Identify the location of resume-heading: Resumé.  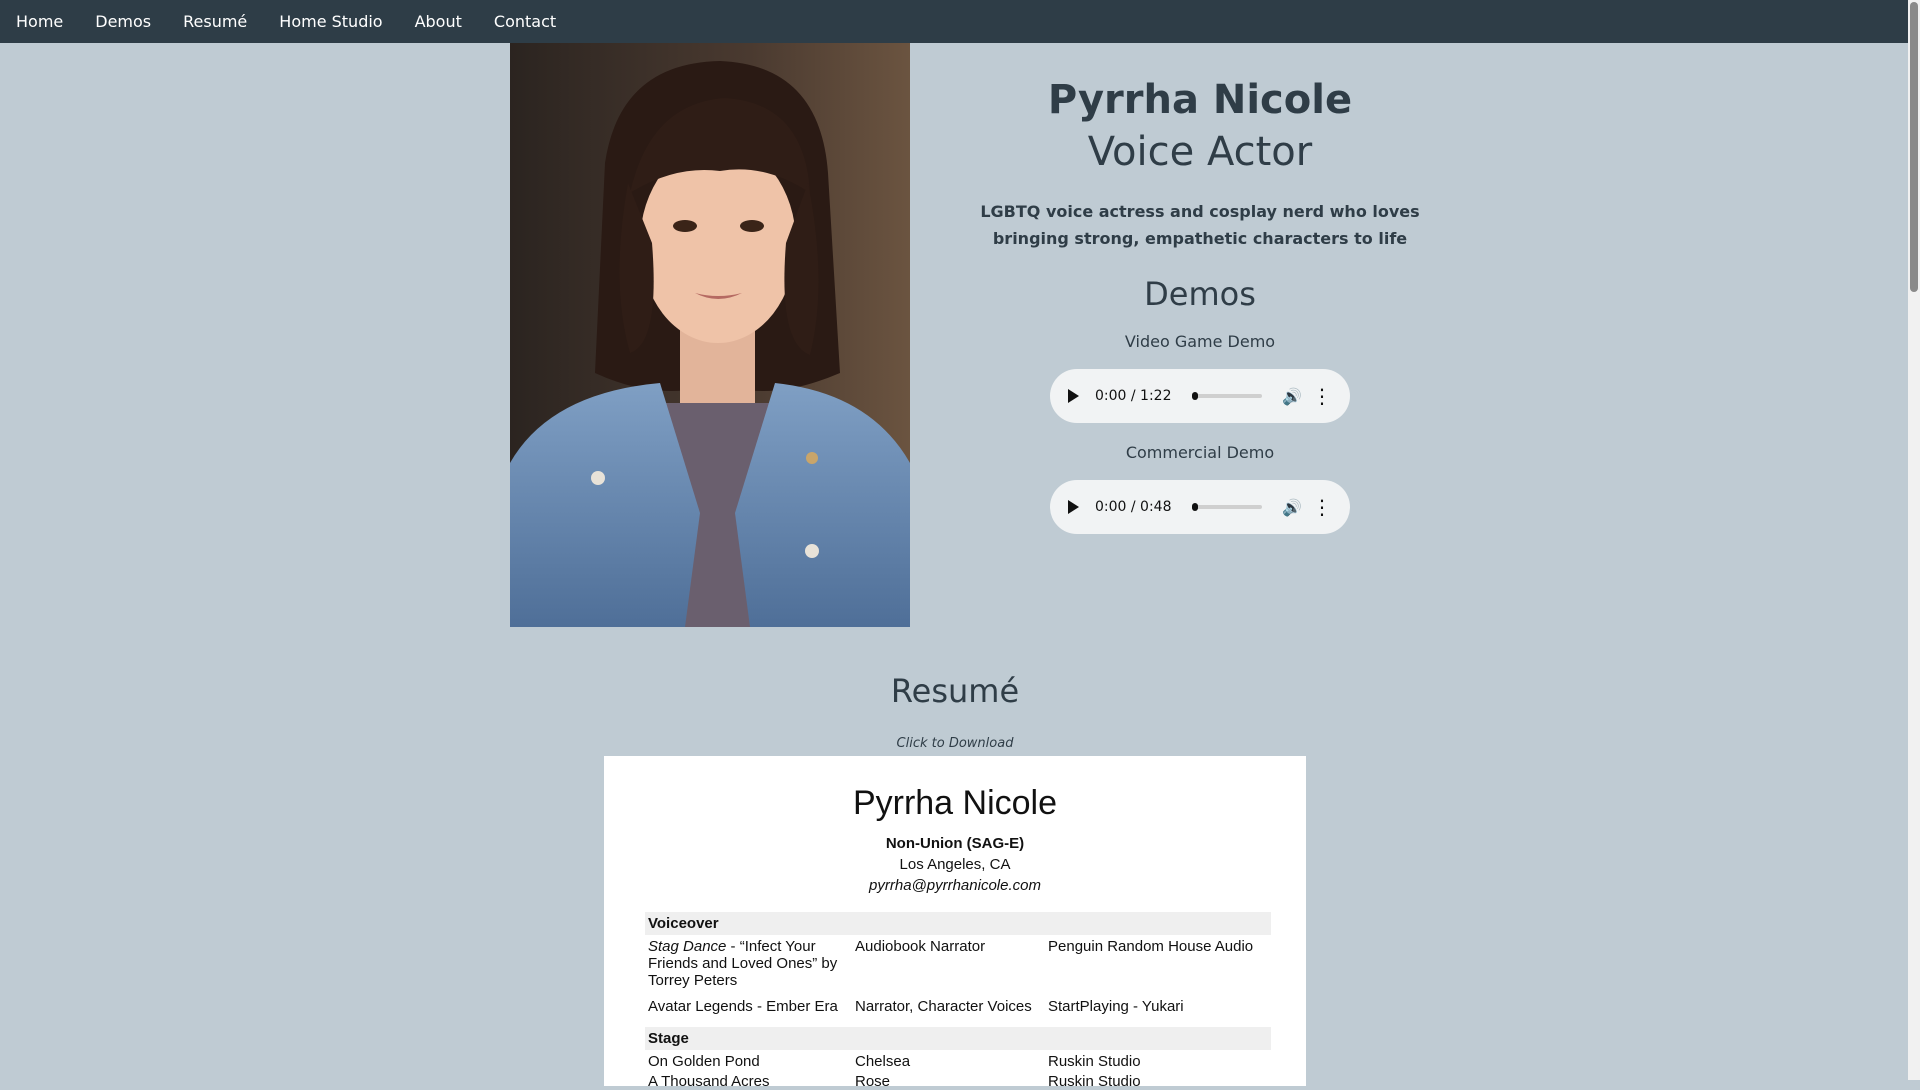
(955, 691).